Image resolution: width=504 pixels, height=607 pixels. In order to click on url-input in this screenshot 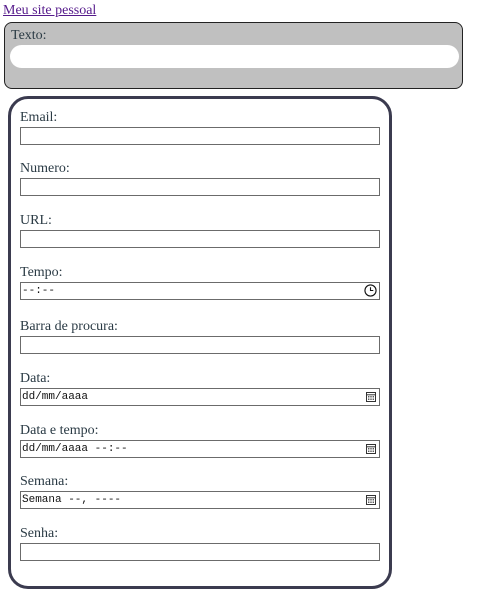, I will do `click(200, 239)`.